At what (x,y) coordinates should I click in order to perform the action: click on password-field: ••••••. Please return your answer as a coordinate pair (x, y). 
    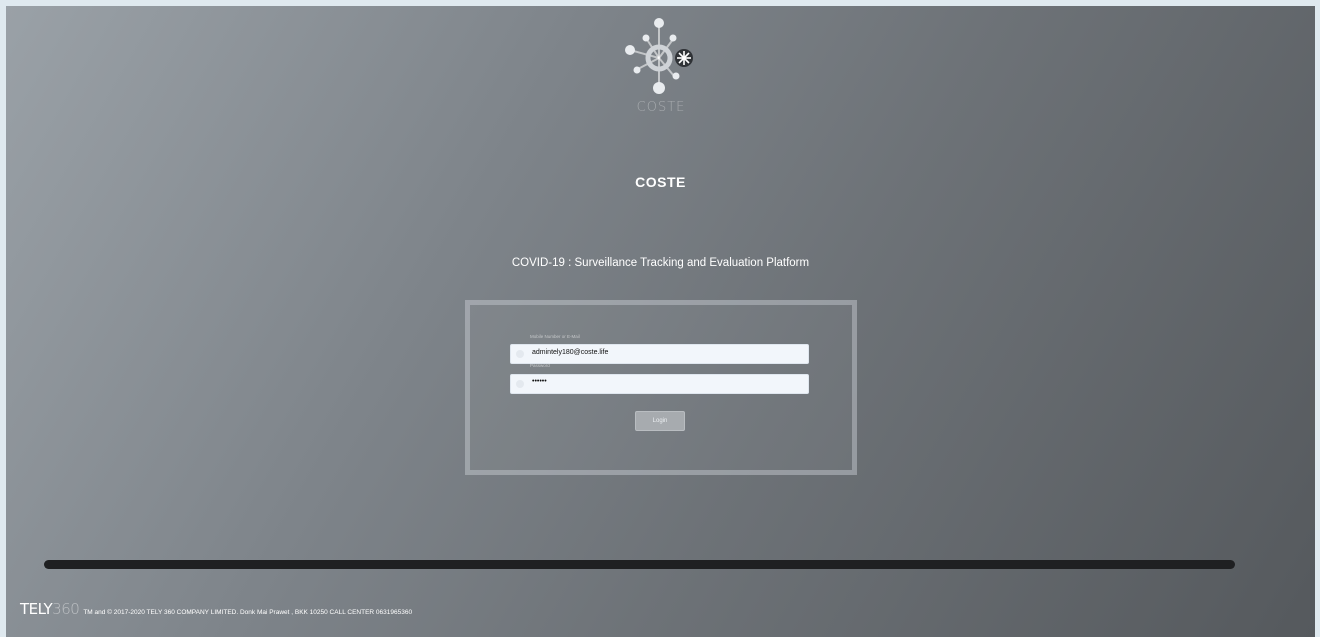
    Looking at the image, I should click on (659, 384).